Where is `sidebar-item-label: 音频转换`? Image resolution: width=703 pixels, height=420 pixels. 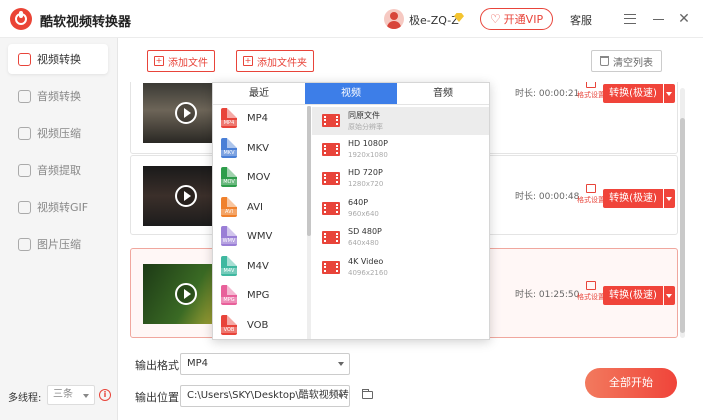 sidebar-item-label: 音频转换 is located at coordinates (59, 96).